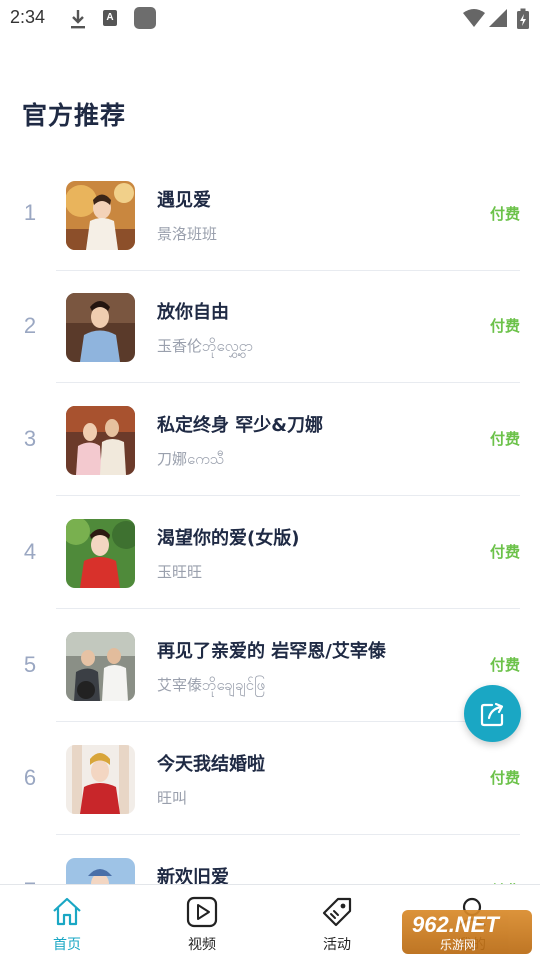 This screenshot has width=540, height=960. I want to click on tab-video: 视频, so click(202, 922).